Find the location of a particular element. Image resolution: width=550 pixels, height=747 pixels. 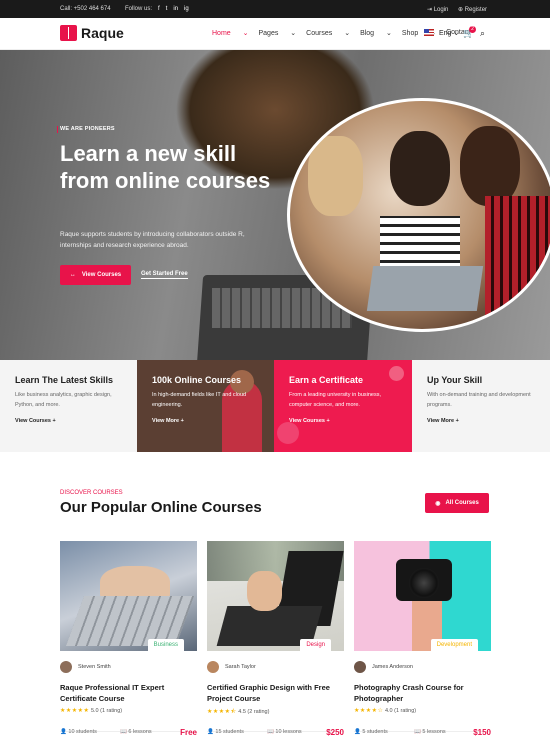

course-rating: ★★★★★ 5.0 (1 rating) is located at coordinates (91, 710).